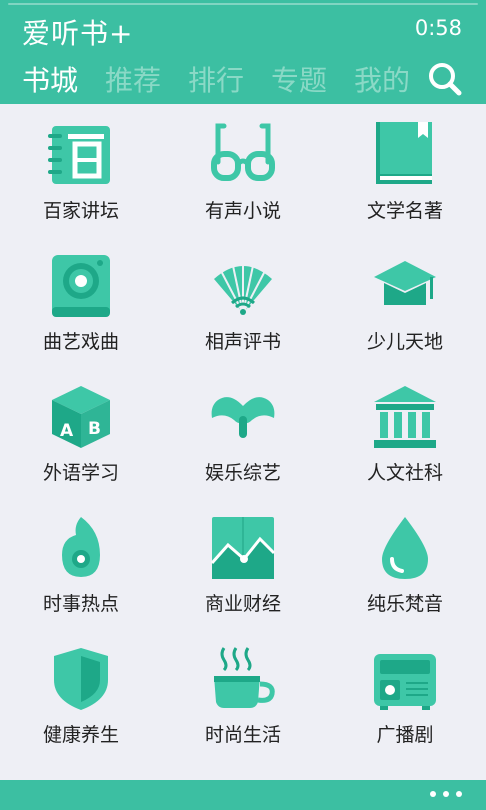 The height and width of the screenshot is (810, 486). Describe the element at coordinates (405, 417) in the screenshot. I see `museum-icon` at that location.